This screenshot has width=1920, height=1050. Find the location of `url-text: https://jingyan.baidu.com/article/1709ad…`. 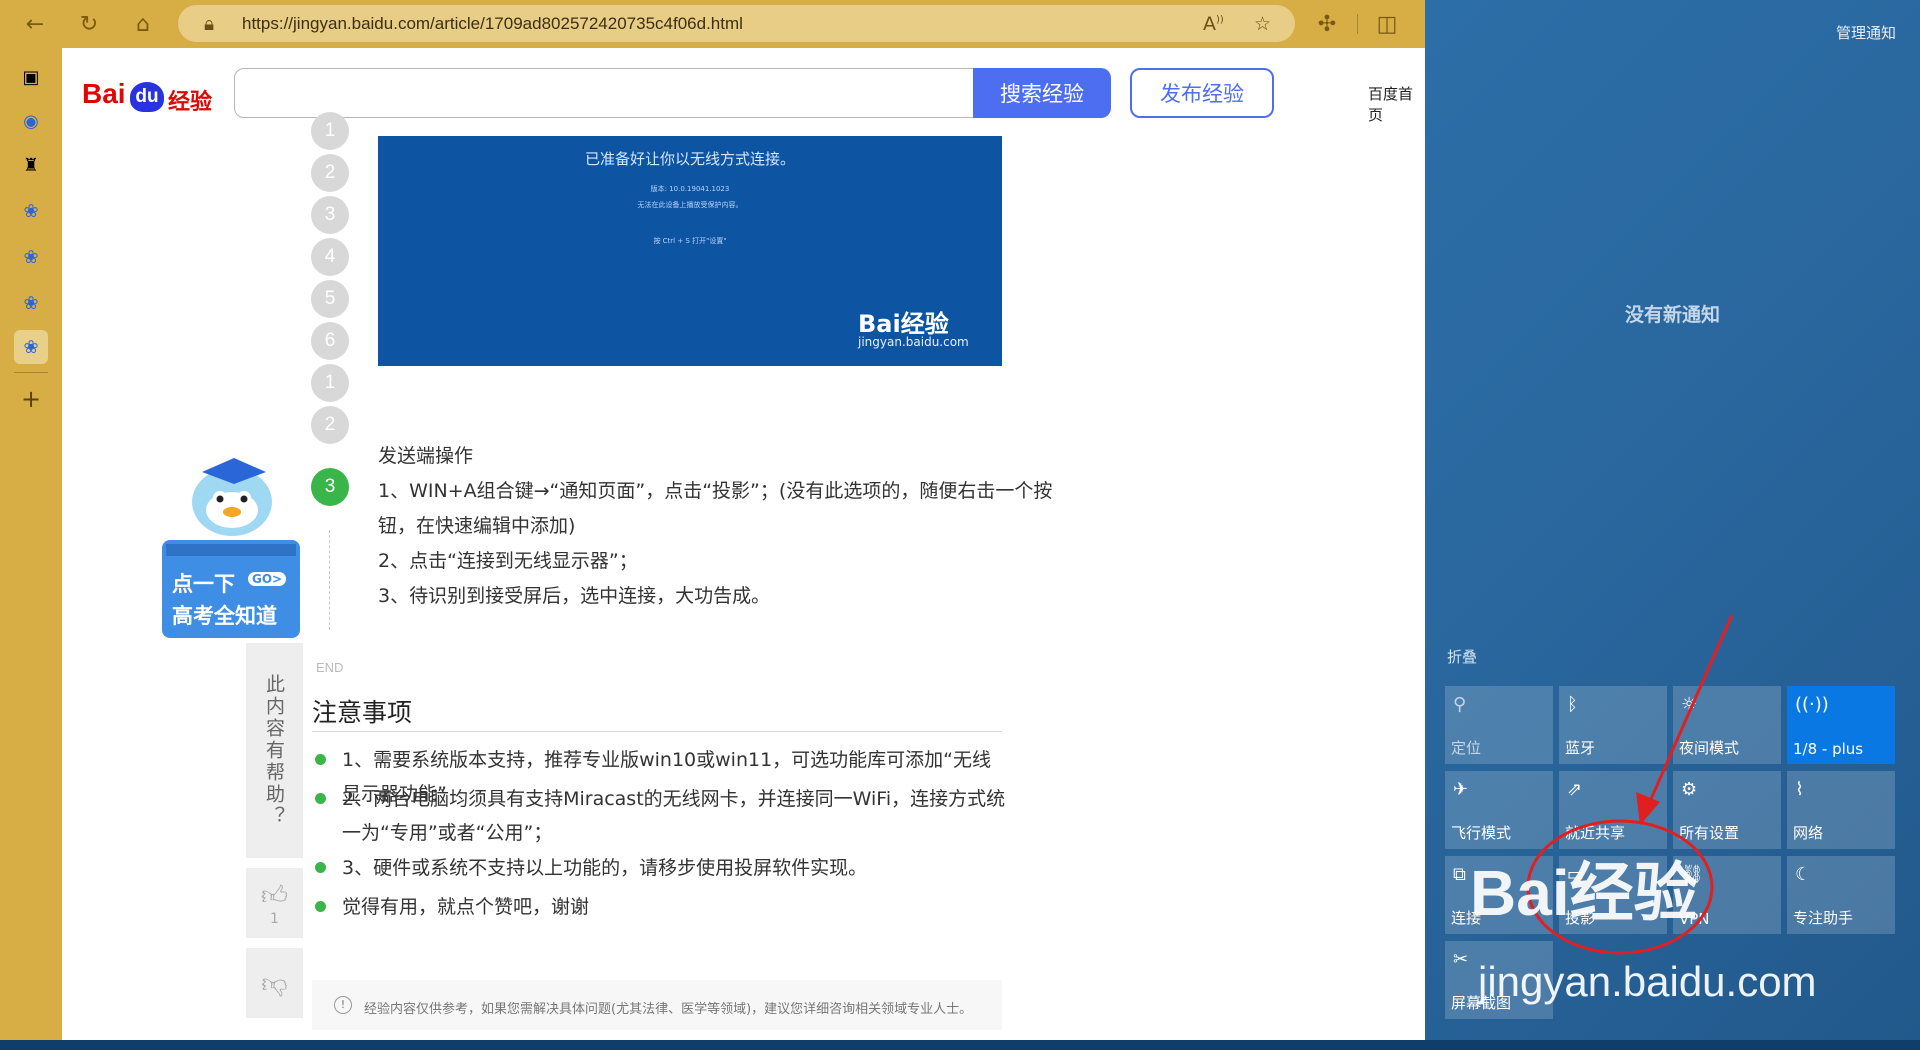

url-text: https://jingyan.baidu.com/article/1709ad… is located at coordinates (492, 24).